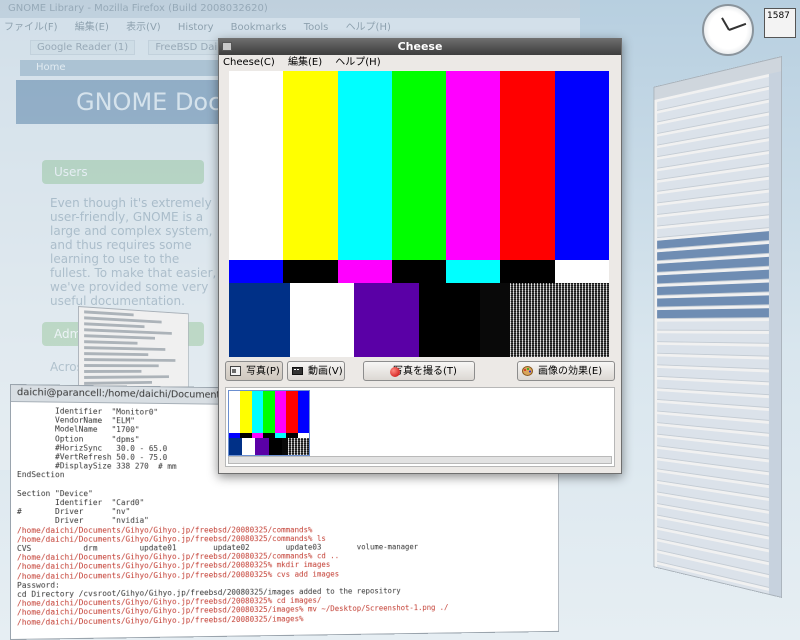 The image size is (800, 640). I want to click on photo-mode-button: 写真(P), so click(254, 371).